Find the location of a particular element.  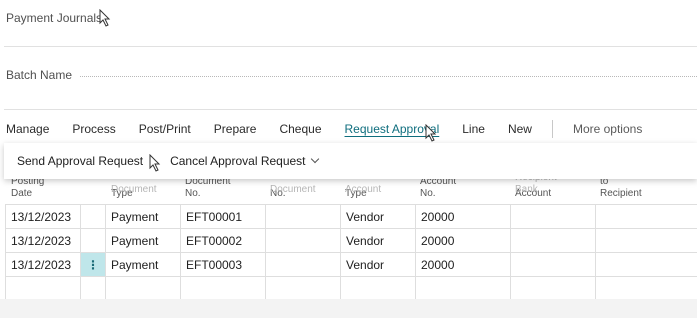

col-document-no-label: Document No. is located at coordinates (208, 187).